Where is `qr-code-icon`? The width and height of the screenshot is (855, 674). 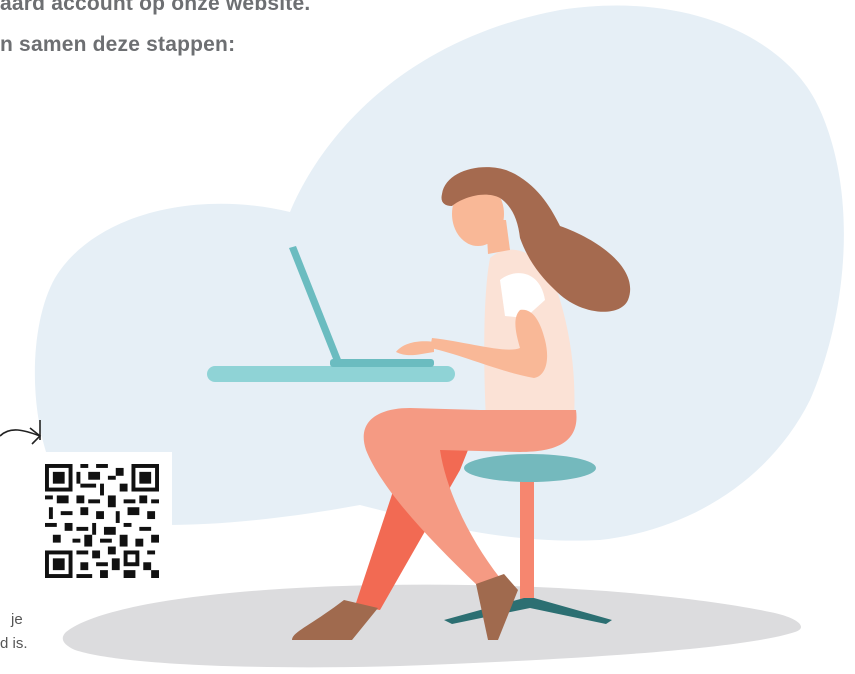 qr-code-icon is located at coordinates (102, 521).